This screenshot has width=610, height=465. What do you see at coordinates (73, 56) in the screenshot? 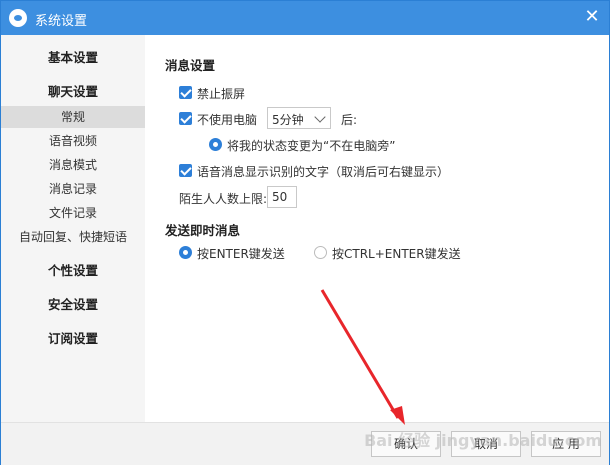
I see `sidebar-group-basic: 基本设置` at bounding box center [73, 56].